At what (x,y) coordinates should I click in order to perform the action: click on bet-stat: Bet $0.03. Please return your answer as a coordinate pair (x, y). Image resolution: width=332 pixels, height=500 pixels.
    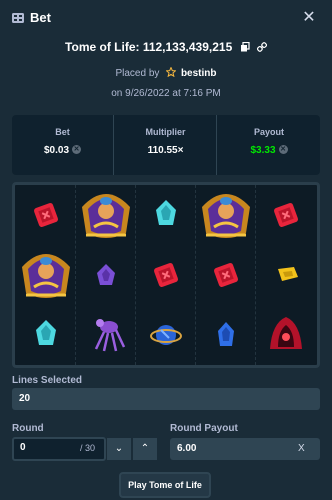
    Looking at the image, I should click on (63, 145).